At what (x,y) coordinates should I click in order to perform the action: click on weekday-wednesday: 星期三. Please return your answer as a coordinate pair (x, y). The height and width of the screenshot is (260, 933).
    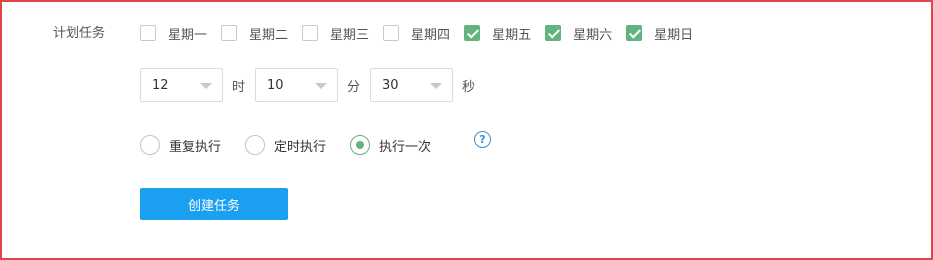
    Looking at the image, I should click on (335, 33).